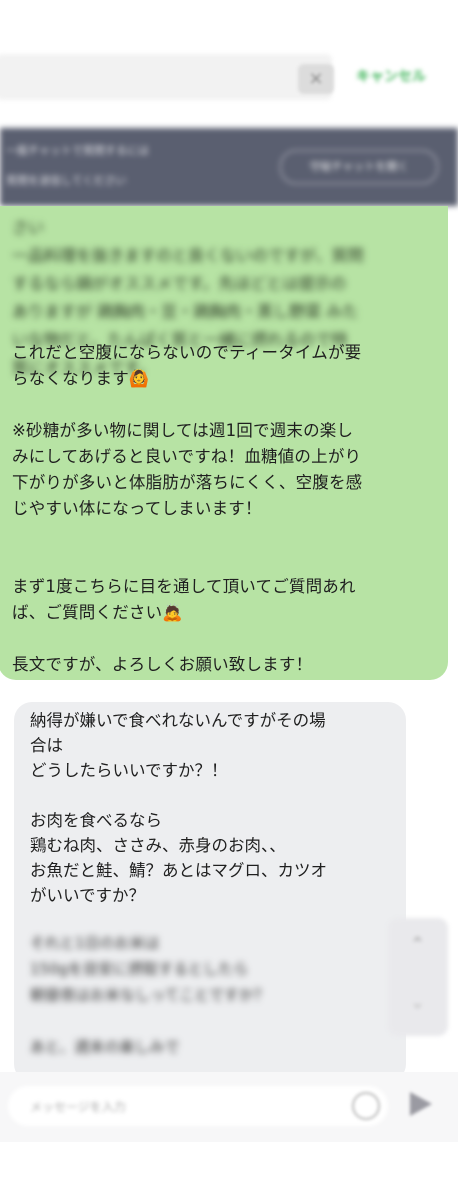 This screenshot has width=458, height=1200. What do you see at coordinates (187, 352) in the screenshot?
I see `message-line: これだと空腹にならないのでティータイムが要` at bounding box center [187, 352].